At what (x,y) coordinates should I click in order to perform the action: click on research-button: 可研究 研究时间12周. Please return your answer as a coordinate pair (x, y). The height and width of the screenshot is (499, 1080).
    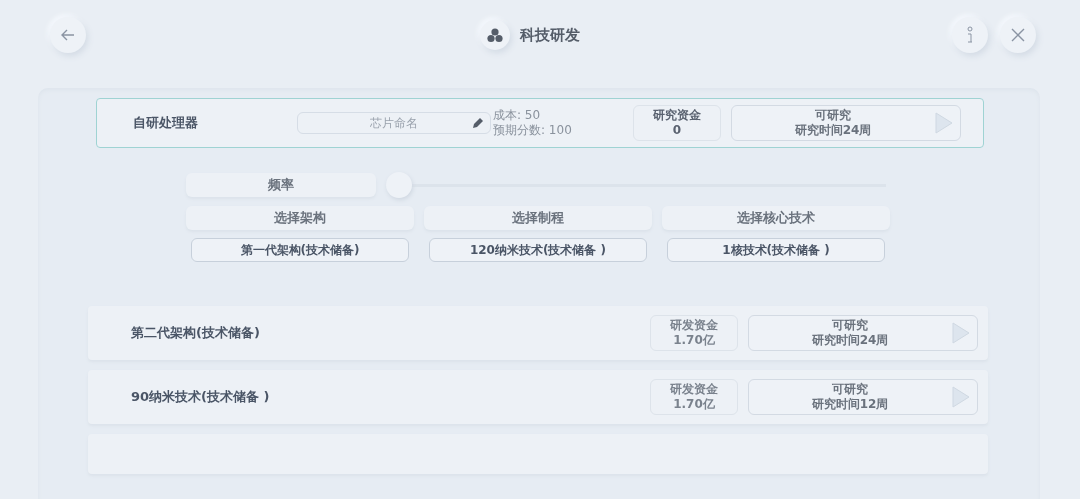
    Looking at the image, I should click on (863, 397).